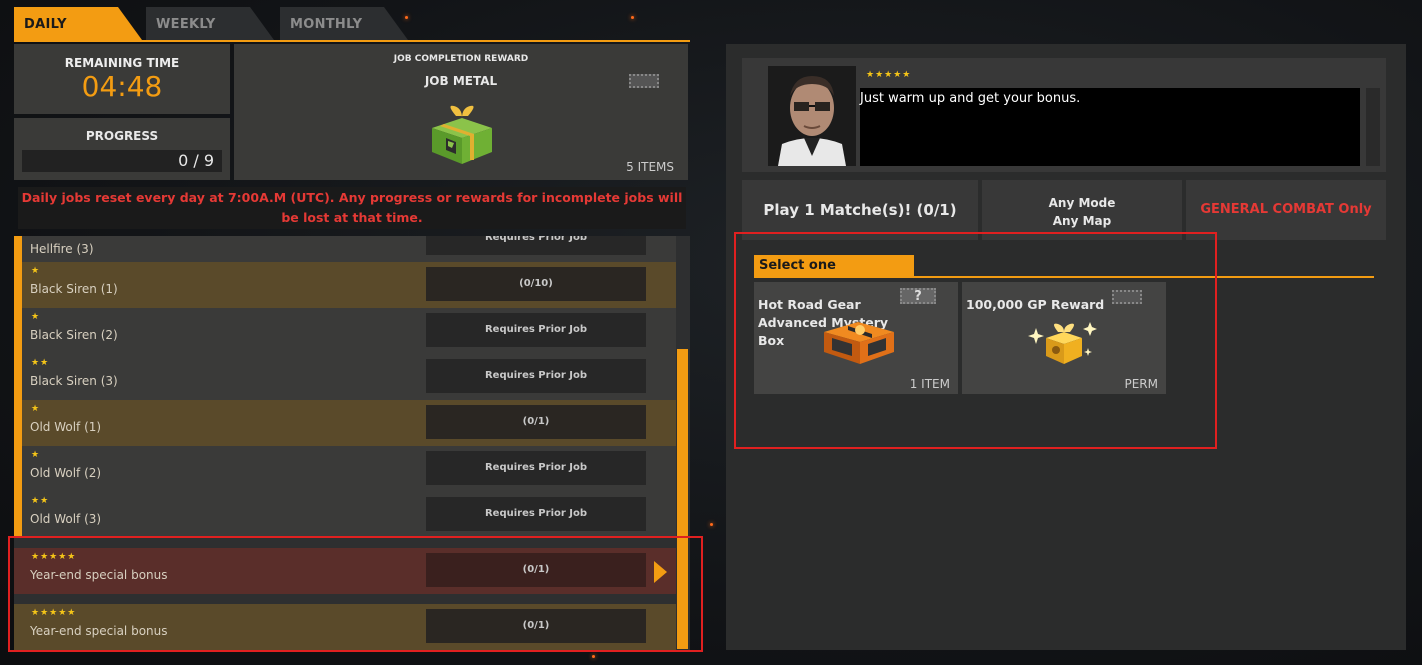  I want to click on mode-map-box: Any Mode Any Map, so click(1082, 210).